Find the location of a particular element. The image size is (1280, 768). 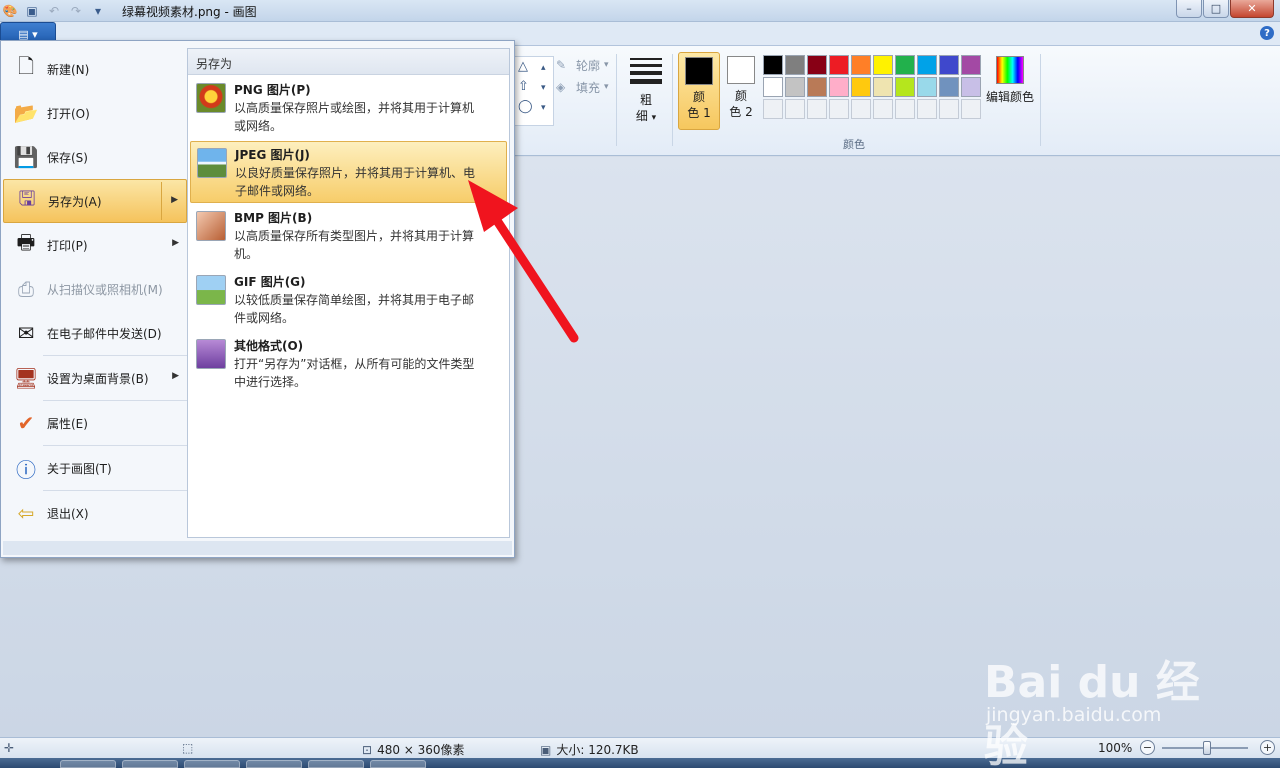

png-image-icon is located at coordinates (211, 98).